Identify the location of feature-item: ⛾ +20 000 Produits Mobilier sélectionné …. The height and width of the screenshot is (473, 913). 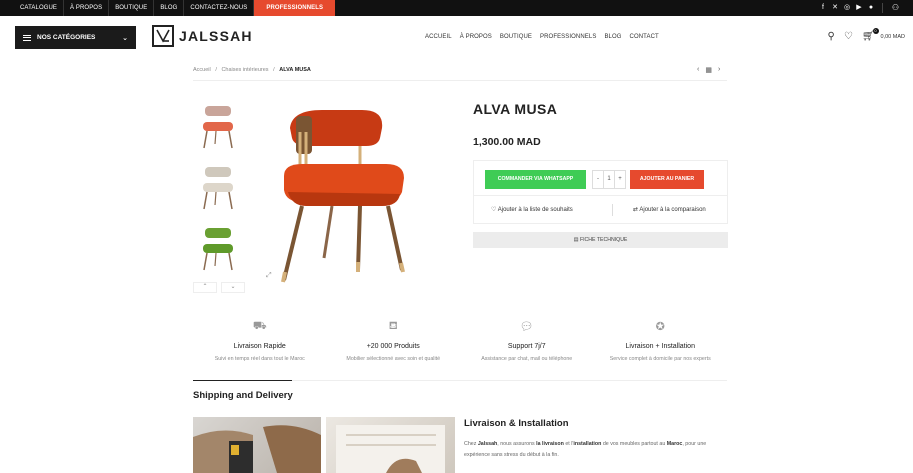
(394, 341).